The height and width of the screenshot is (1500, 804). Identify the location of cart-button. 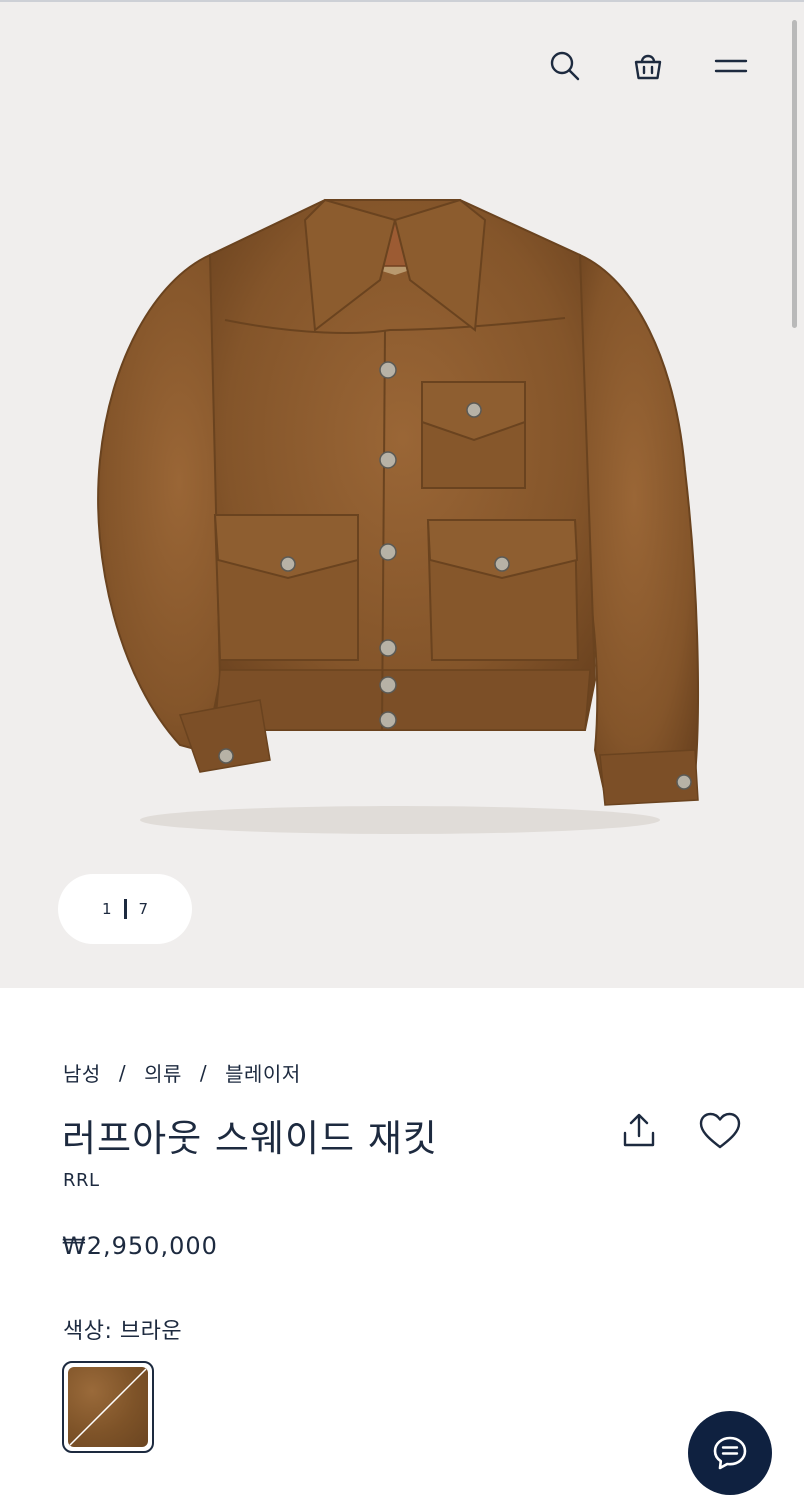
(648, 66).